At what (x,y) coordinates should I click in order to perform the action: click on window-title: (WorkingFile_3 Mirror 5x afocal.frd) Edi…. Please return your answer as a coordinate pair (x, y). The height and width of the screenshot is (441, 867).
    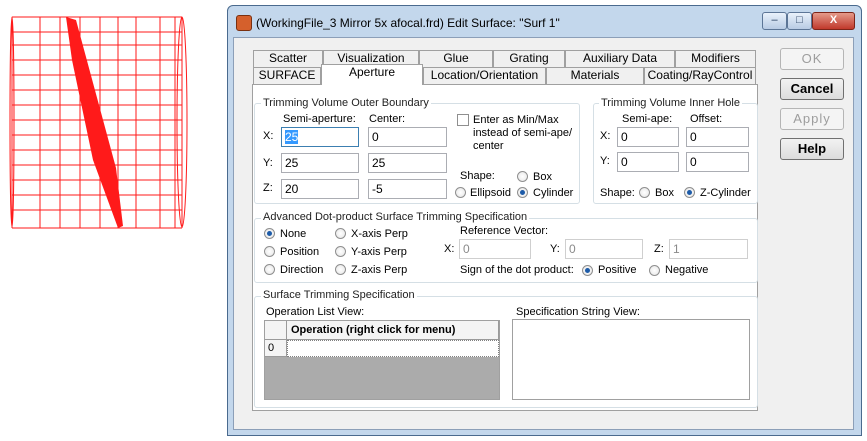
    Looking at the image, I should click on (408, 23).